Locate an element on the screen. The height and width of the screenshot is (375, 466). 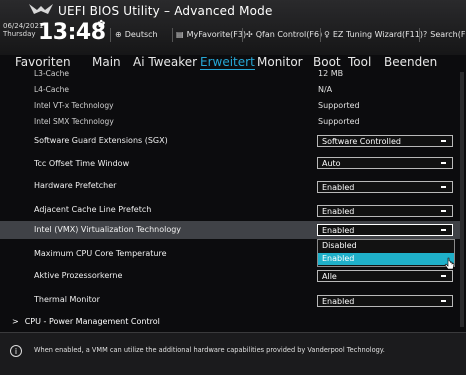
setting-row-tcc: Tcc Offset Time Window Auto is located at coordinates (230, 165).